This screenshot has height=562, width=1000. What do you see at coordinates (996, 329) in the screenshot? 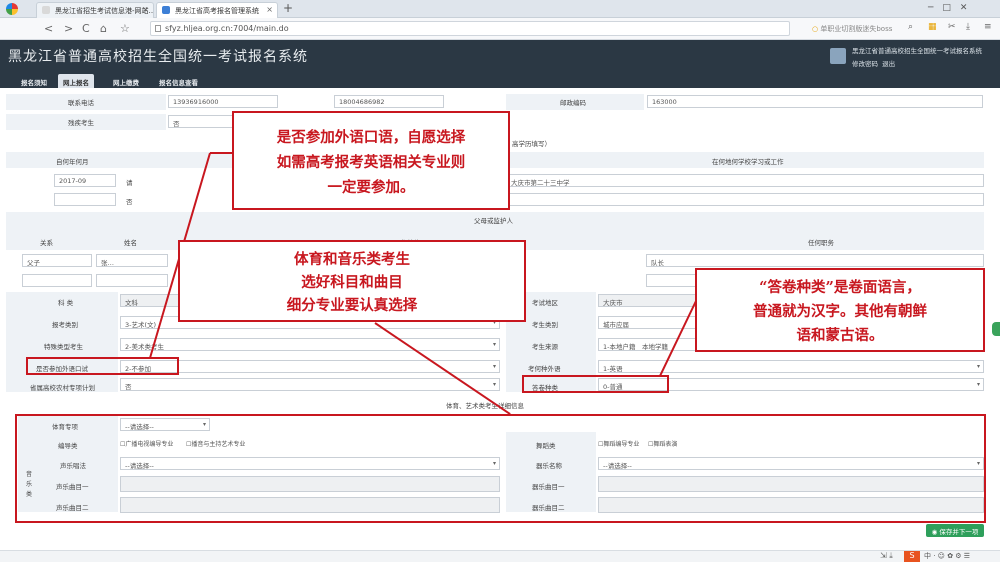
I see `side-float-icon` at bounding box center [996, 329].